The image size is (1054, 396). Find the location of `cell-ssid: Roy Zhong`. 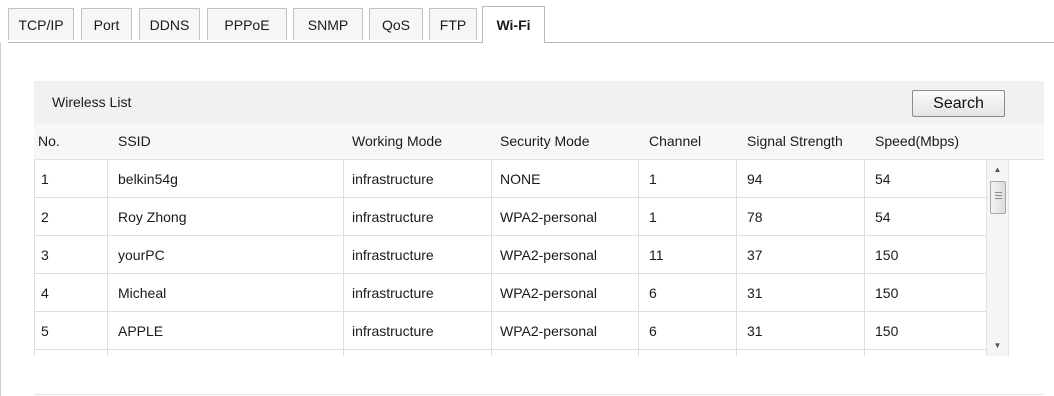

cell-ssid: Roy Zhong is located at coordinates (152, 217).